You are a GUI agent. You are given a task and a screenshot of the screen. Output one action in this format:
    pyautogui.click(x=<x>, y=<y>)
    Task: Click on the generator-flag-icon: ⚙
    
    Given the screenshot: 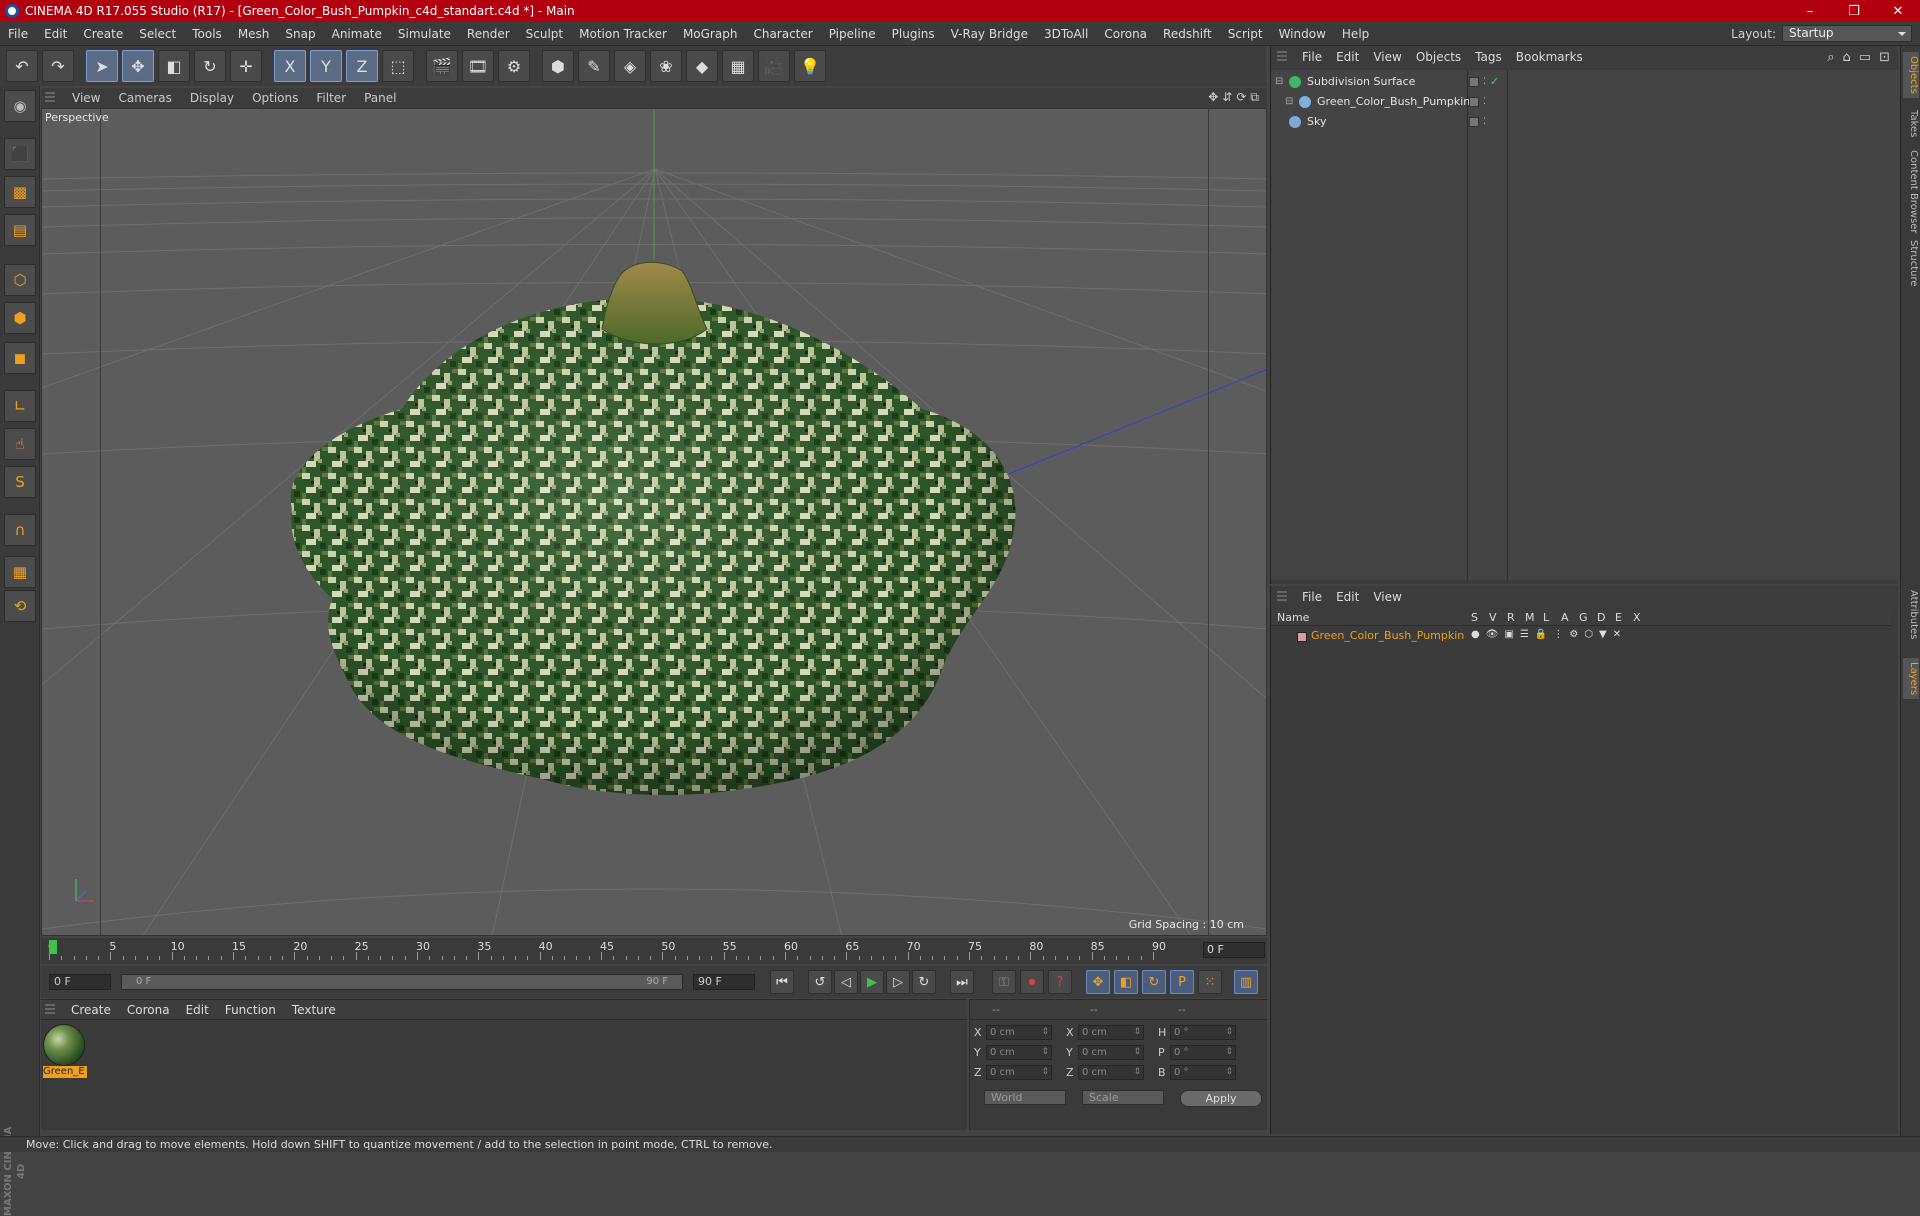 What is the action you would take?
    pyautogui.click(x=1573, y=634)
    